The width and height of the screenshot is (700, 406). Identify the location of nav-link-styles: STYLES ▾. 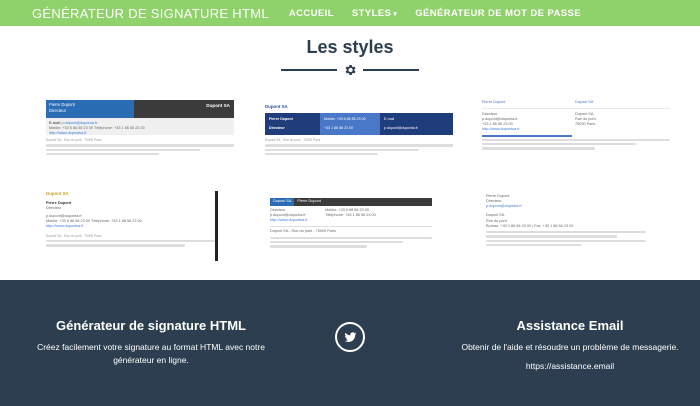
(374, 13).